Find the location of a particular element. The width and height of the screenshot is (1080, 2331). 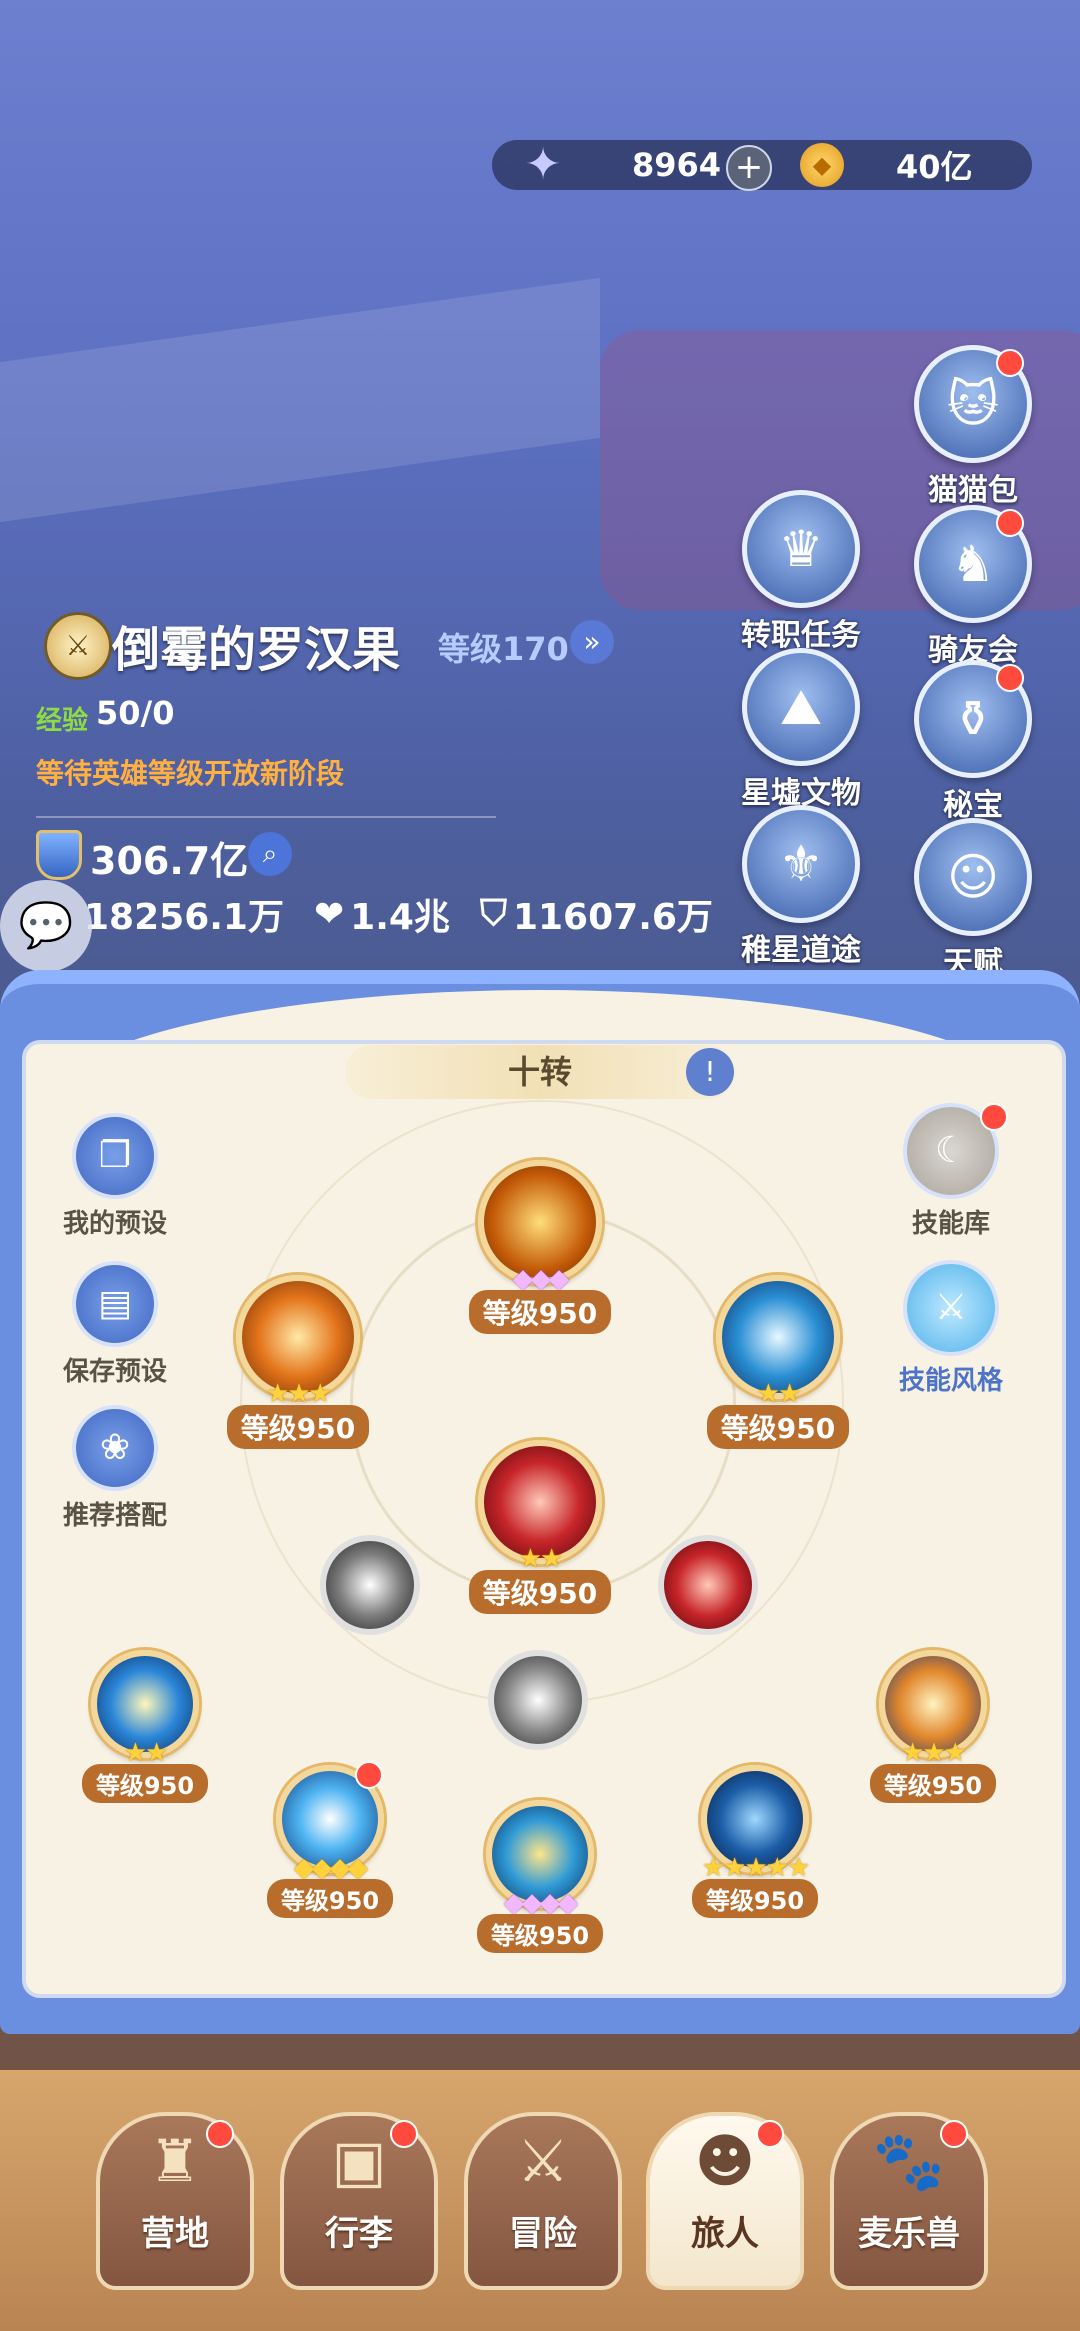

nav-camp: ♜ 营地 is located at coordinates (175, 2201).